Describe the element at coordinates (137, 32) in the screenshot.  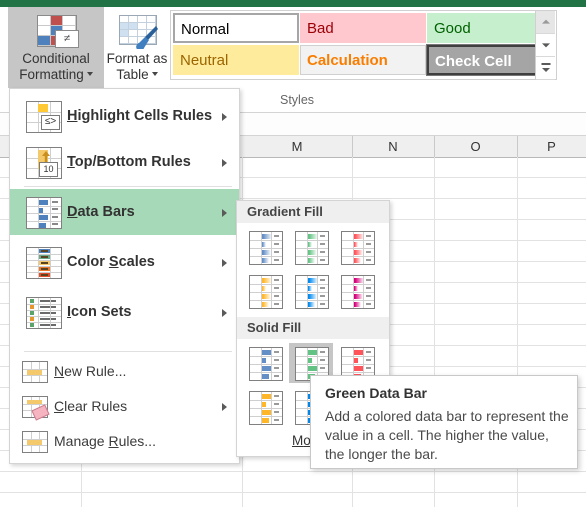
I see `format-as-table-icon` at that location.